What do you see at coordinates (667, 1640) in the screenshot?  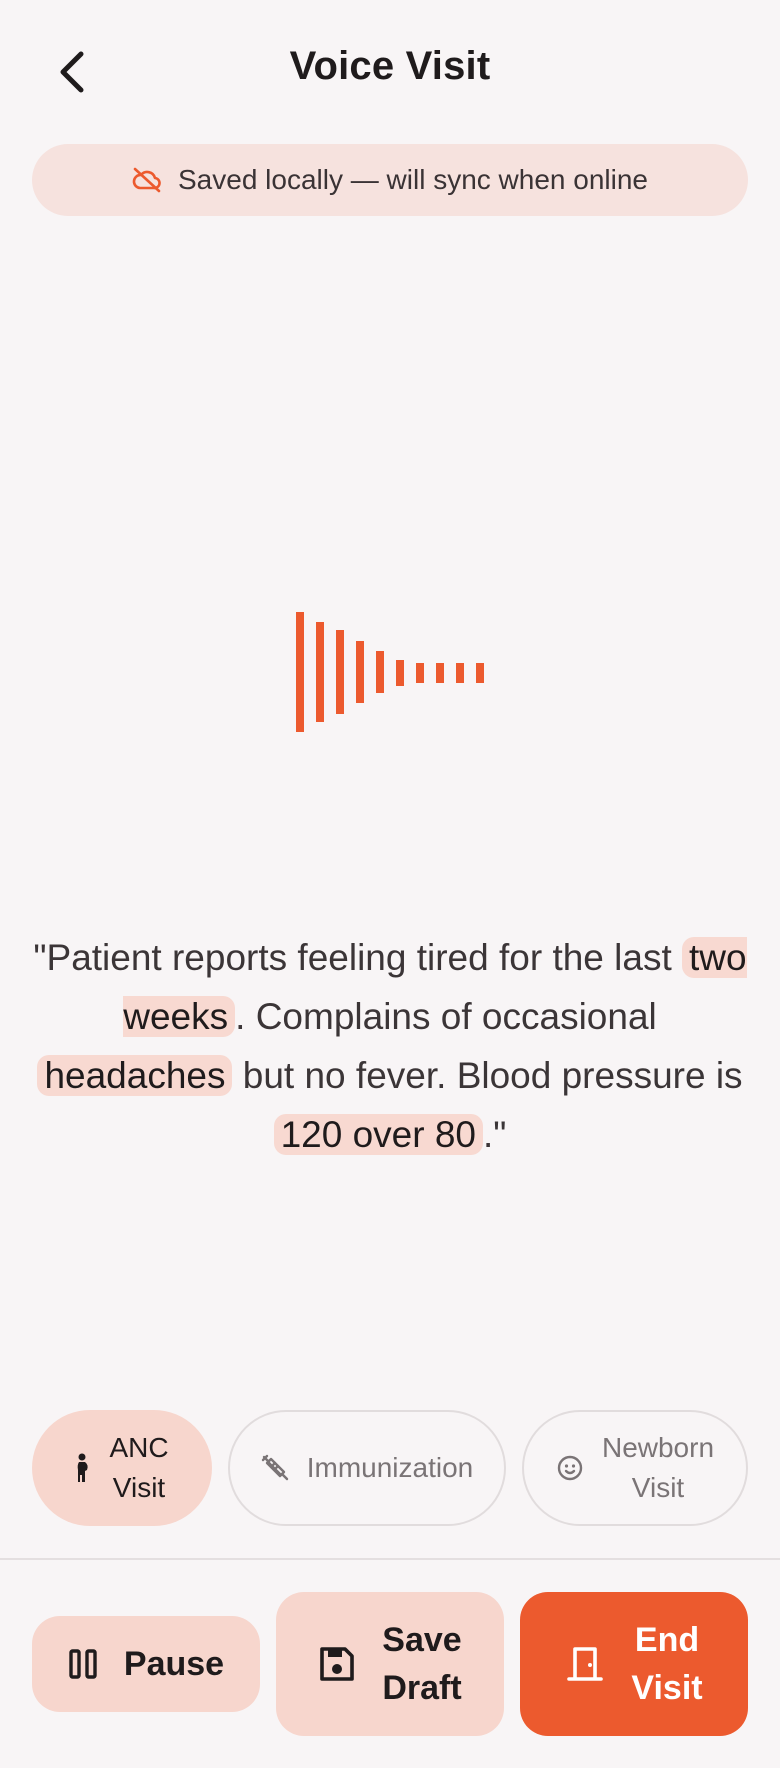 I see `end-visit-label: End` at bounding box center [667, 1640].